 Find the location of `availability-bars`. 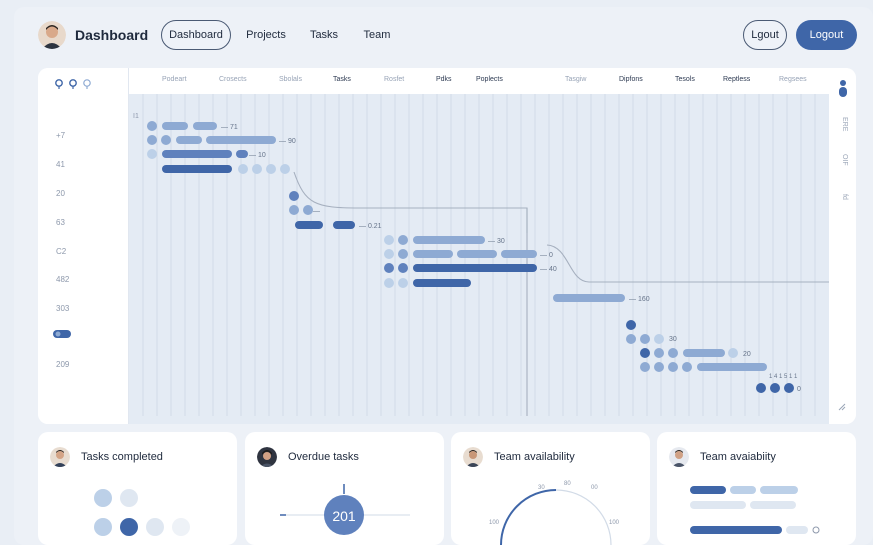

availability-bars is located at coordinates (755, 510).